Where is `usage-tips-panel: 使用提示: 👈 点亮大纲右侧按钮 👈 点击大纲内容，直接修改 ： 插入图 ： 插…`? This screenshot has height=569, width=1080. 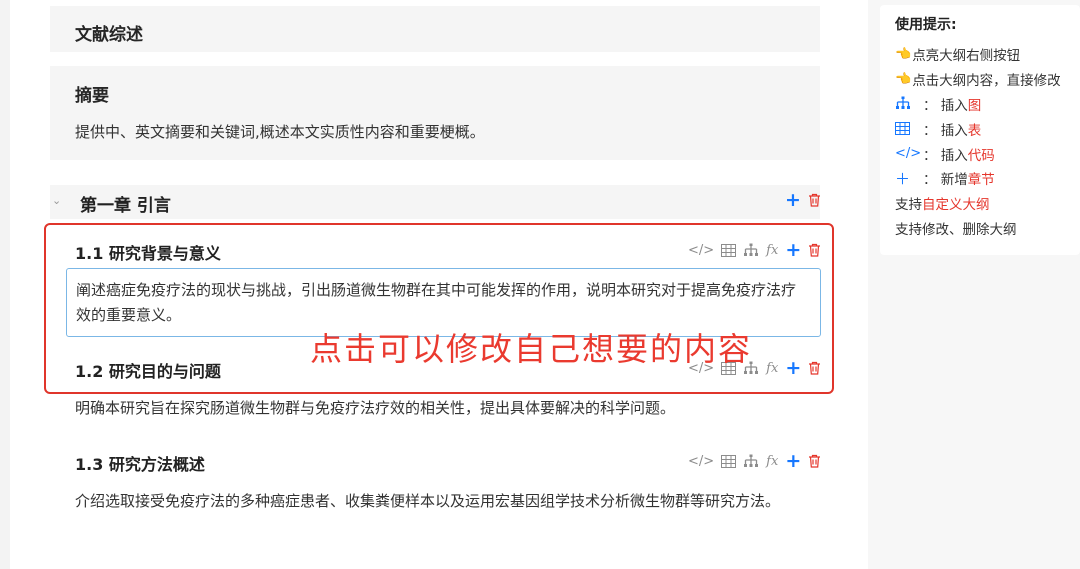
usage-tips-panel: 使用提示: 👈 点亮大纲右侧按钮 👈 点击大纲内容，直接修改 ： 插入图 ： 插… is located at coordinates (980, 130).